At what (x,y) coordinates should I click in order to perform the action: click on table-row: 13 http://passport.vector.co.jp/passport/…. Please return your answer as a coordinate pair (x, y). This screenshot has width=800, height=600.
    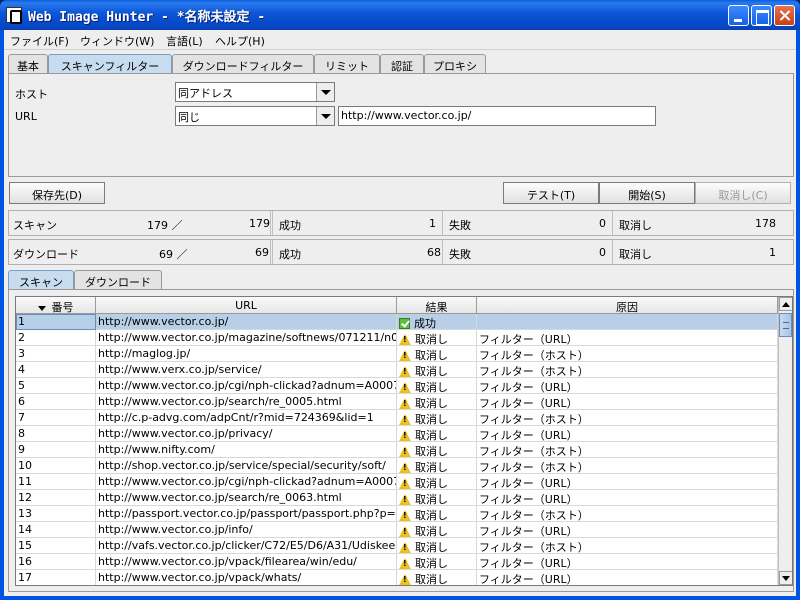
    Looking at the image, I should click on (397, 514).